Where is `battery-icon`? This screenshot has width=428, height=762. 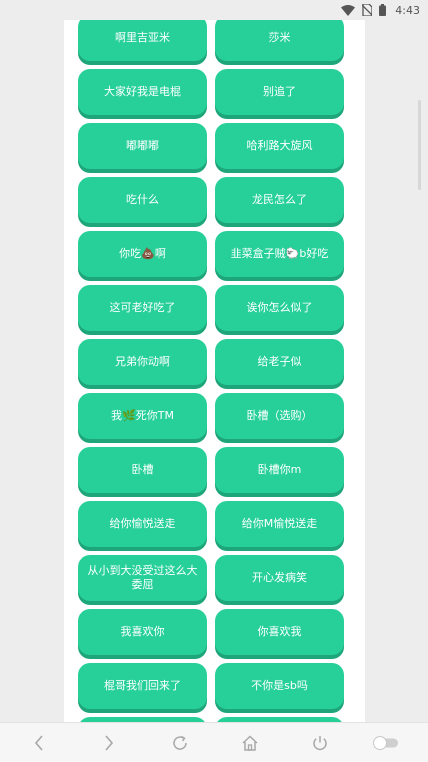
battery-icon is located at coordinates (383, 10).